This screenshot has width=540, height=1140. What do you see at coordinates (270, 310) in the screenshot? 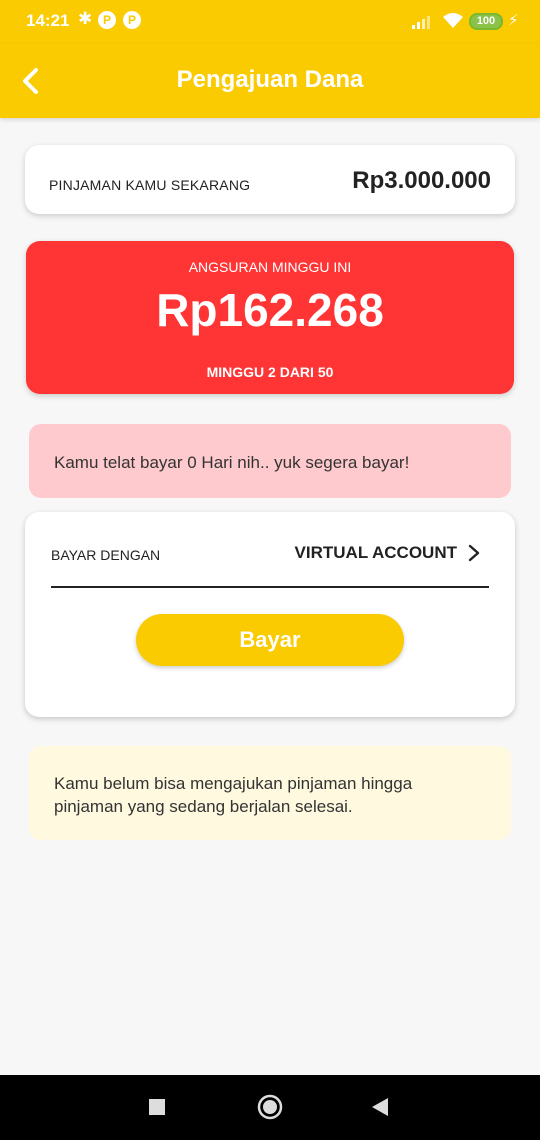
I see `installment-amount: Rp162.268` at bounding box center [270, 310].